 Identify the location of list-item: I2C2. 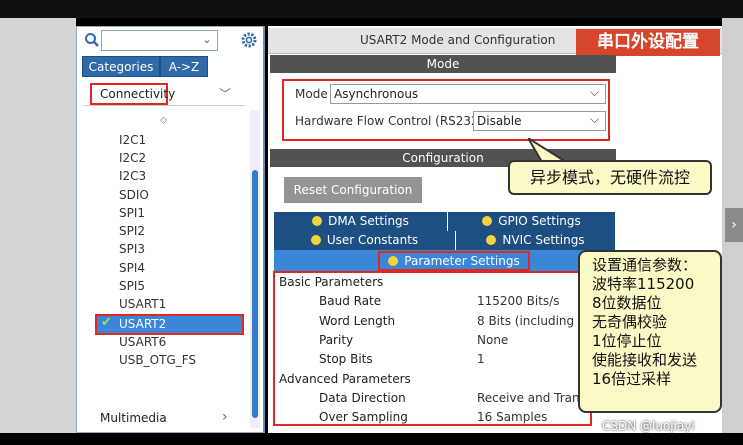
(132, 158).